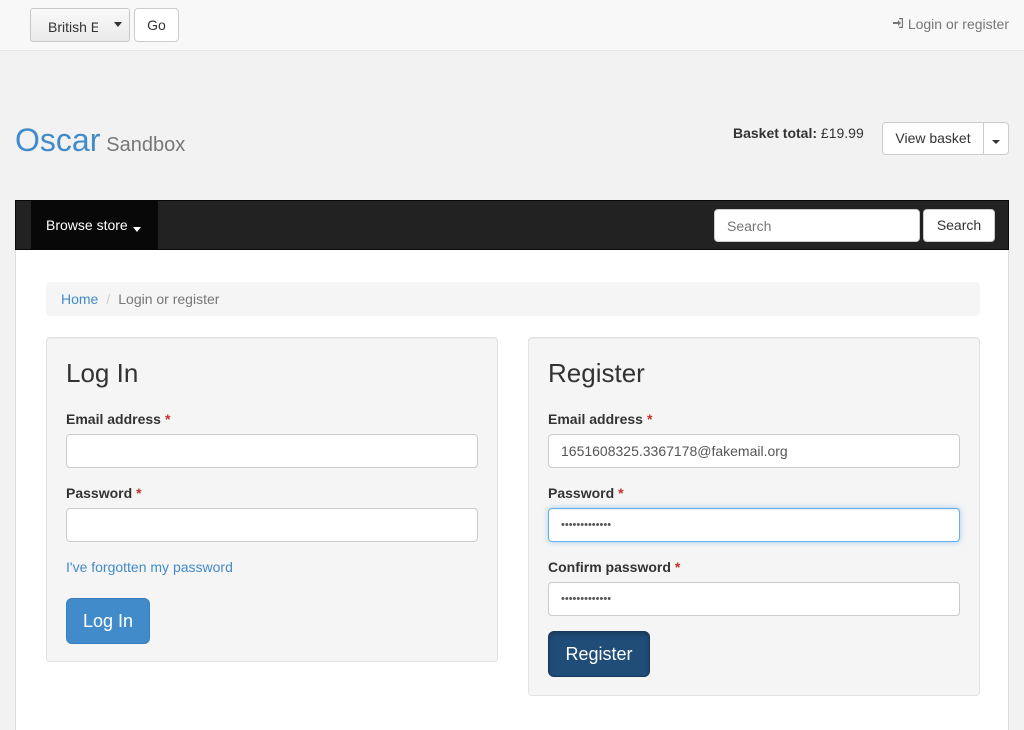 This screenshot has height=730, width=1024. I want to click on breadcrumb-current: Login or register, so click(169, 299).